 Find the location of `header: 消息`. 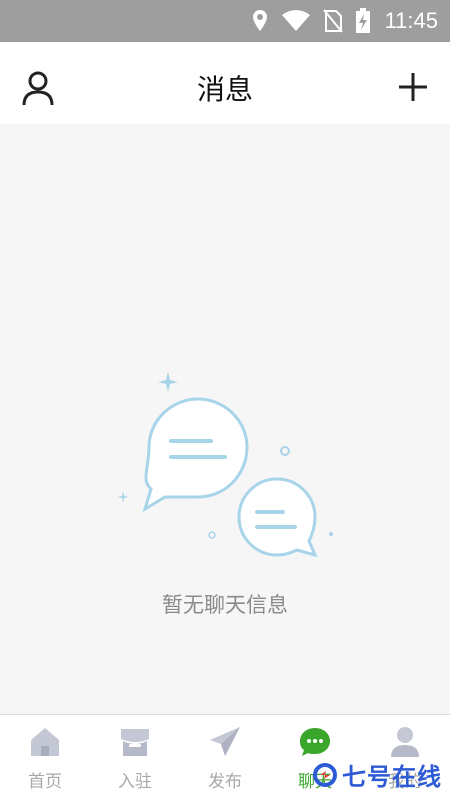

header: 消息 is located at coordinates (225, 83).